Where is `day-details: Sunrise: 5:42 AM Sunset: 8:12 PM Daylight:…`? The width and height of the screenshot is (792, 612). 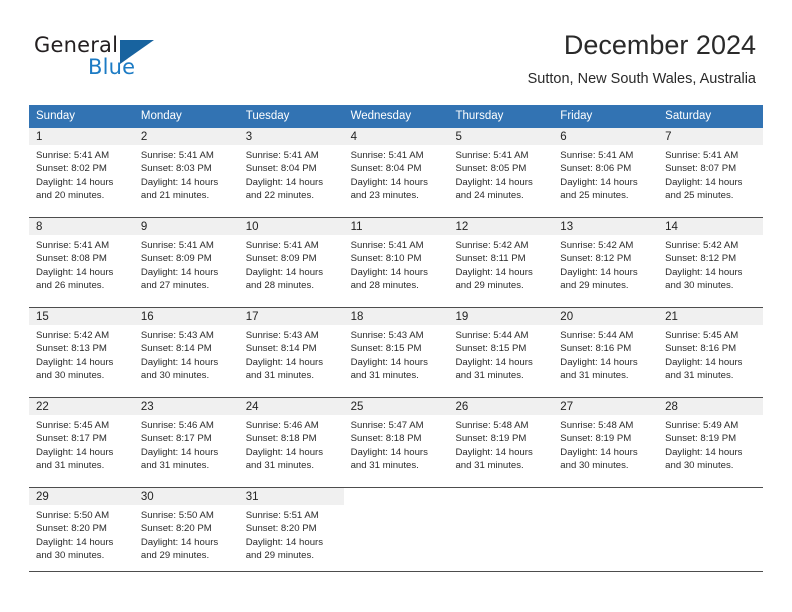 day-details: Sunrise: 5:42 AM Sunset: 8:12 PM Daylight:… is located at coordinates (710, 263).